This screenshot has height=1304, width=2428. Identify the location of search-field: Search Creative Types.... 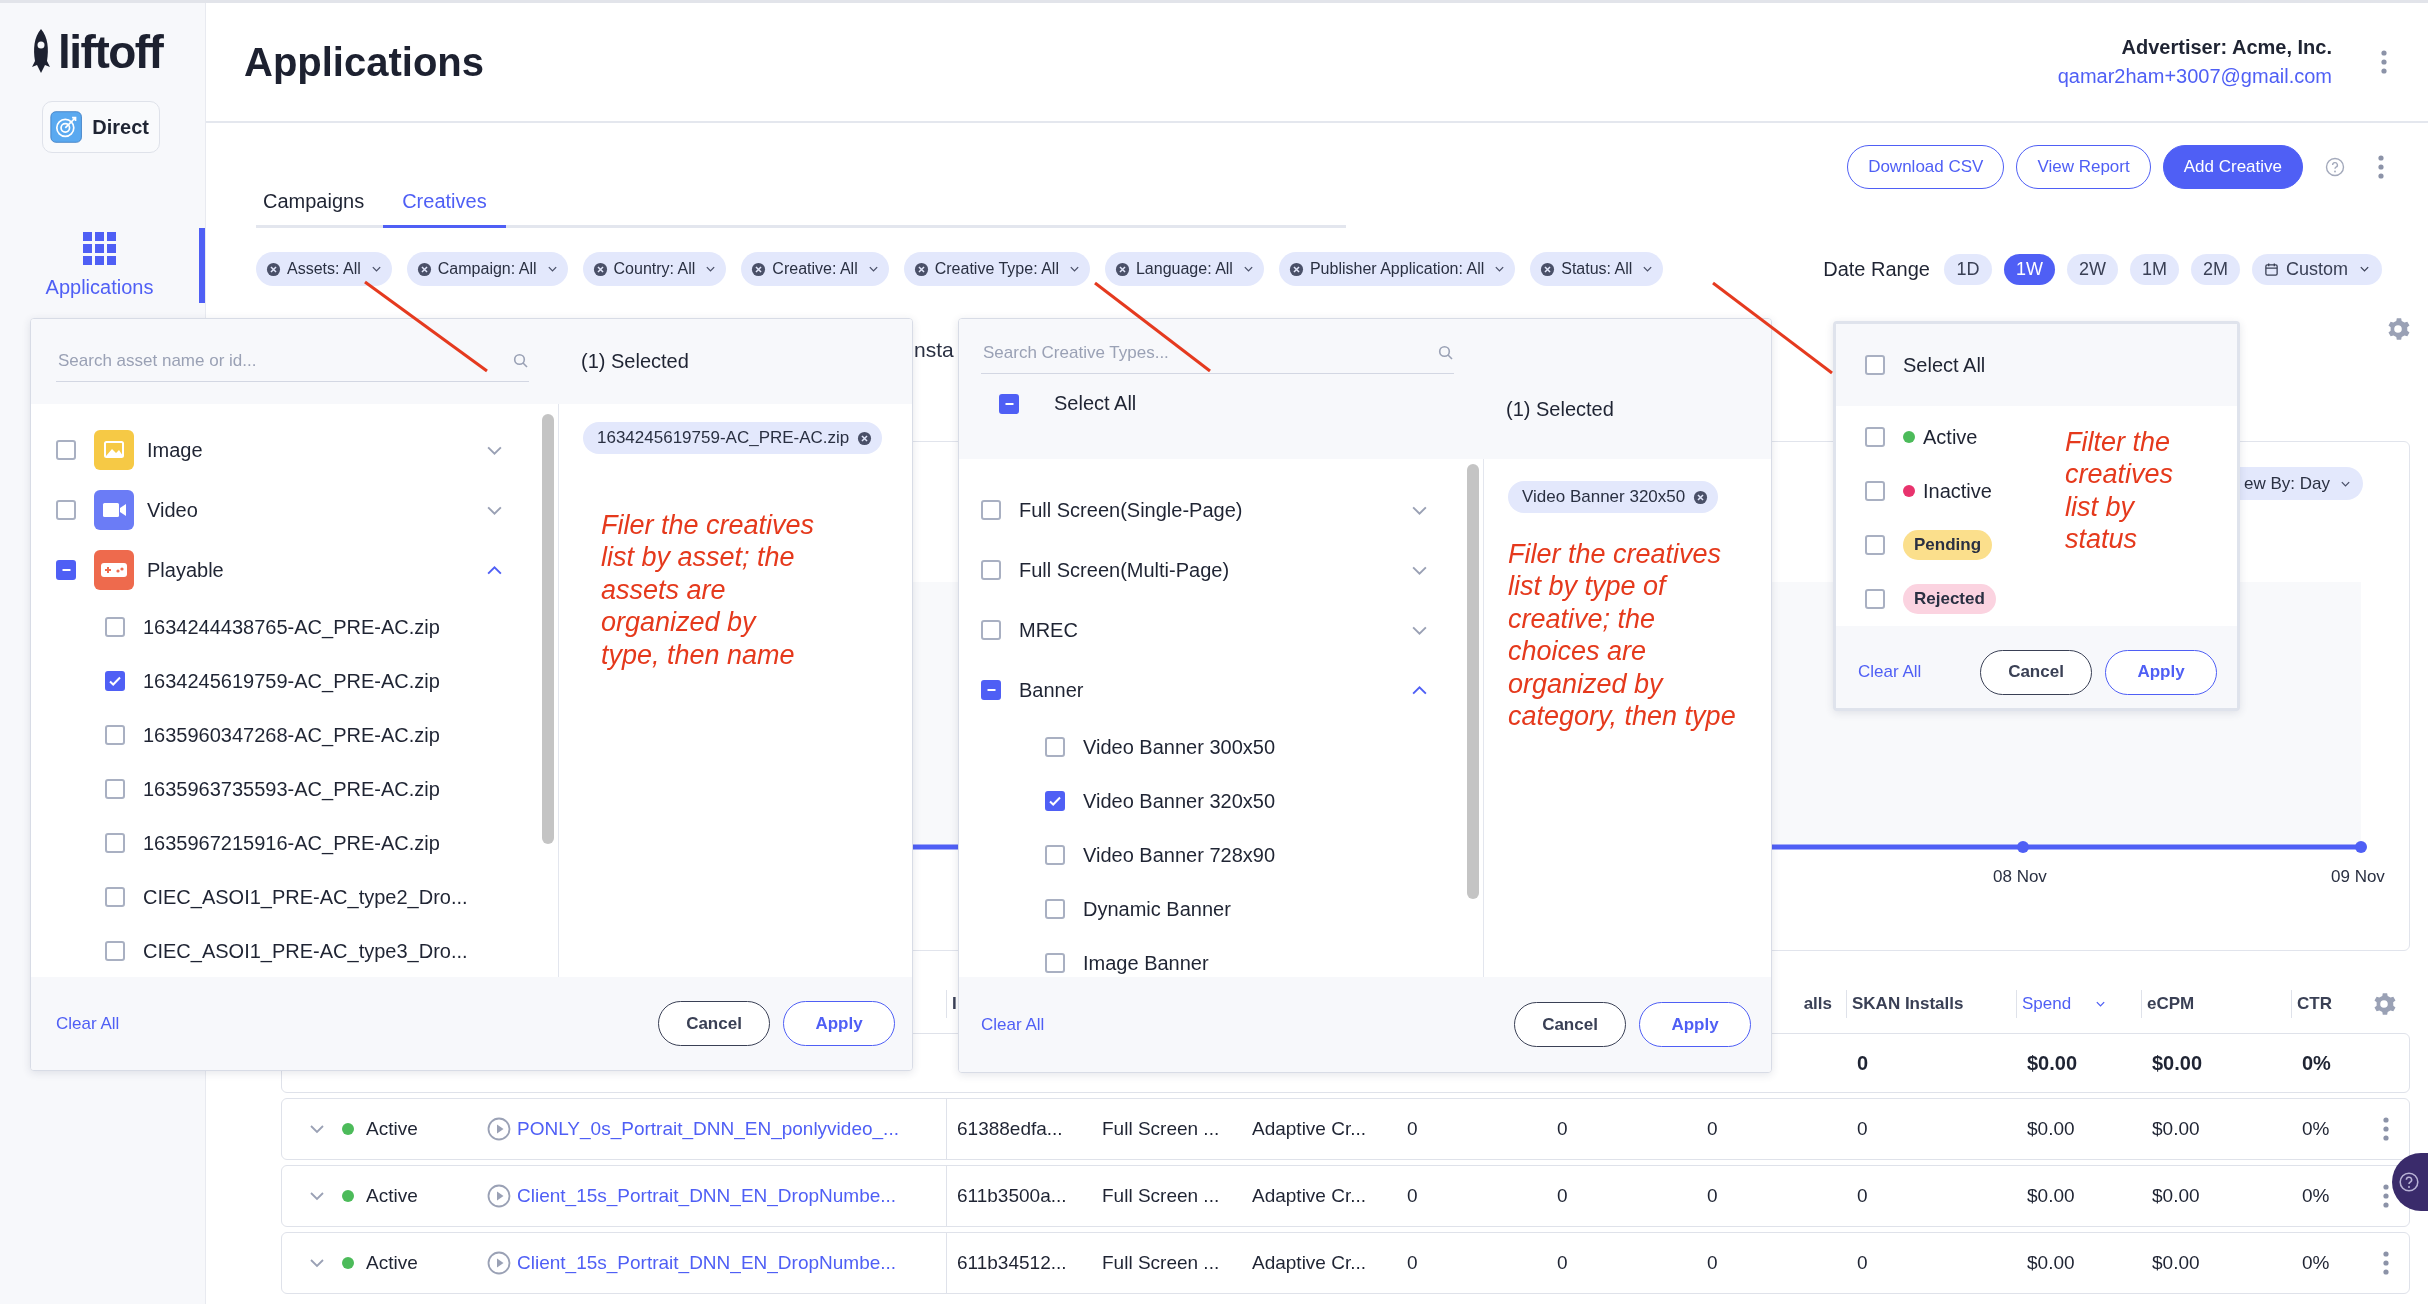
(1209, 353).